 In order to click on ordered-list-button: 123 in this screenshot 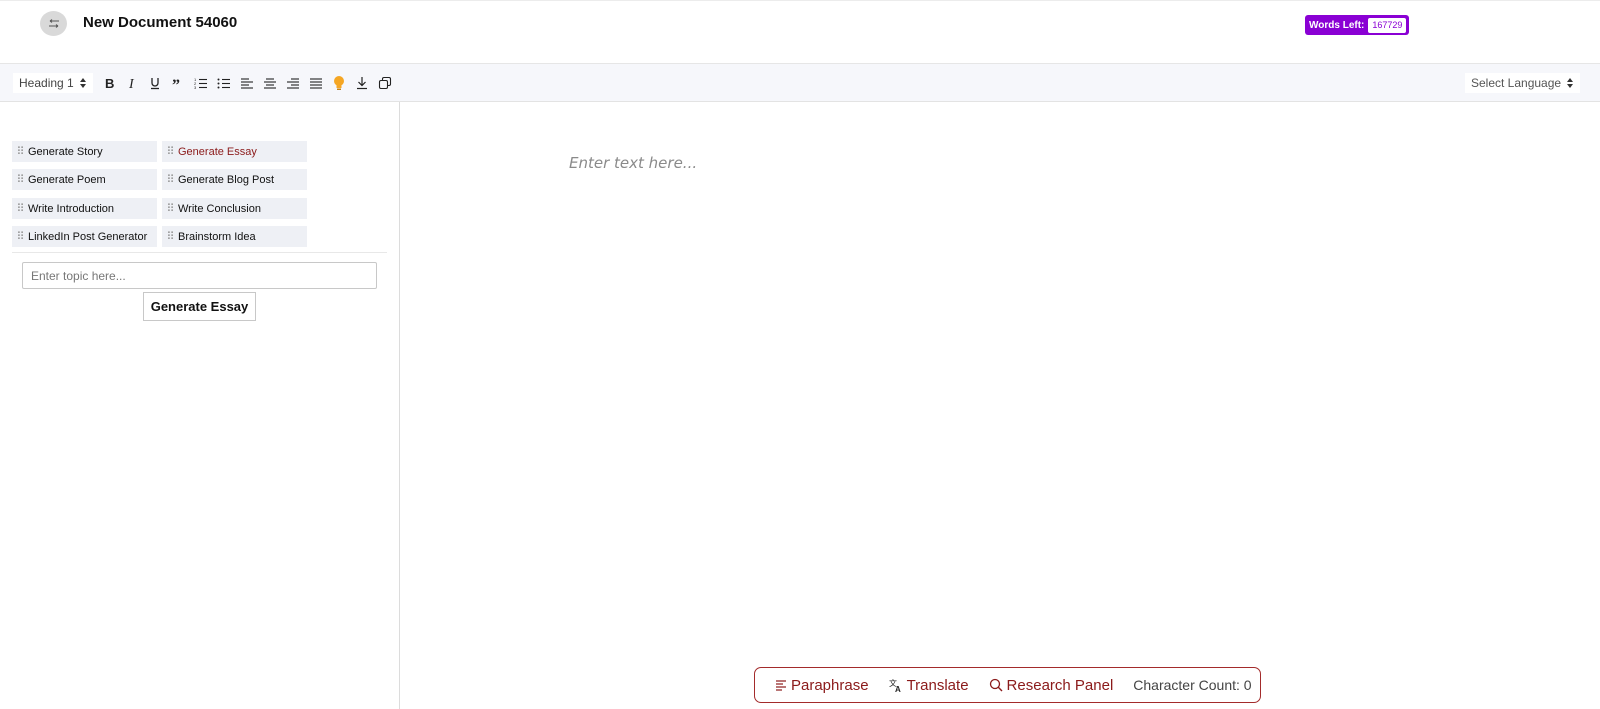, I will do `click(201, 83)`.